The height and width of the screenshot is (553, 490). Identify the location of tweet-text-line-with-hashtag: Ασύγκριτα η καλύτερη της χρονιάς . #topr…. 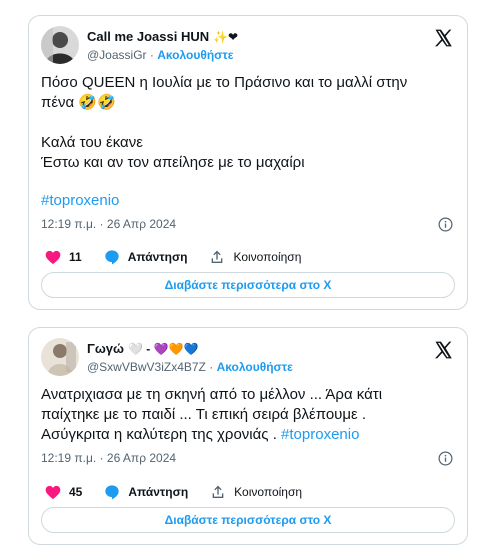
(248, 435).